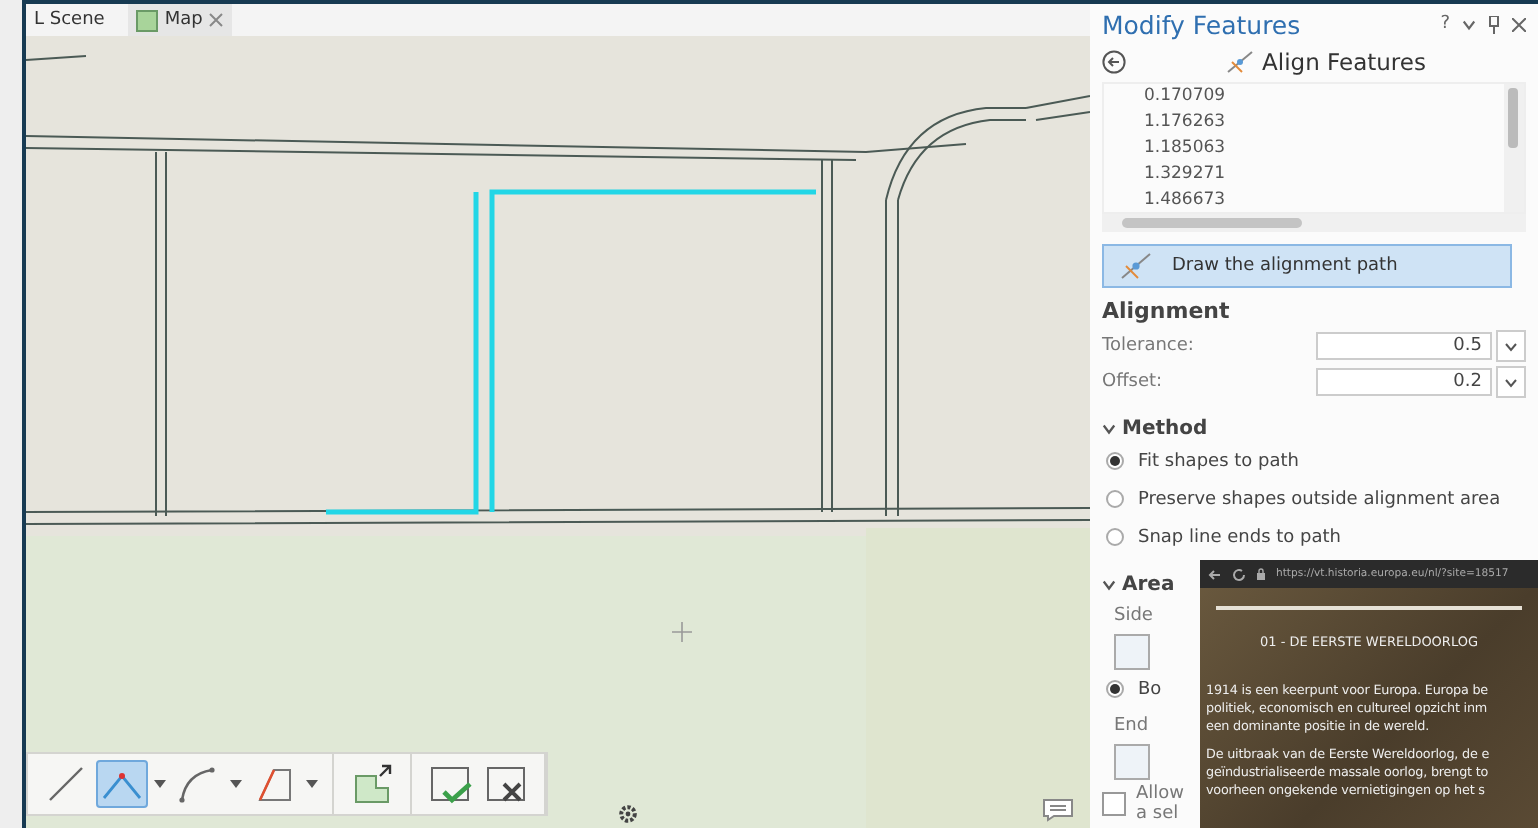 This screenshot has height=828, width=1538. Describe the element at coordinates (1261, 574) in the screenshot. I see `lock-icon` at that location.